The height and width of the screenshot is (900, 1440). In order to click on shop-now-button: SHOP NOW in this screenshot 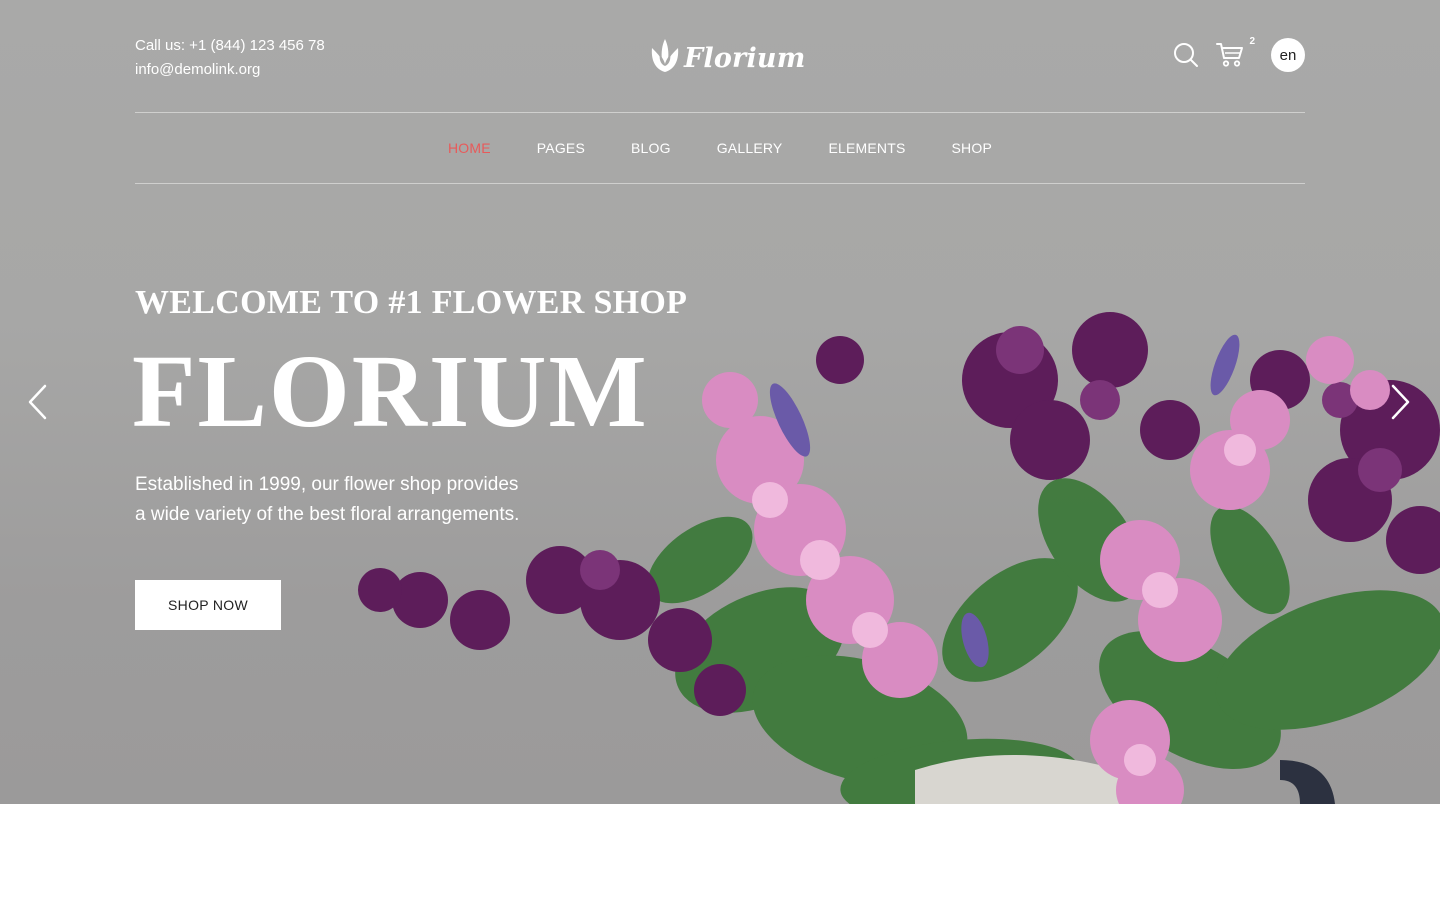, I will do `click(208, 605)`.